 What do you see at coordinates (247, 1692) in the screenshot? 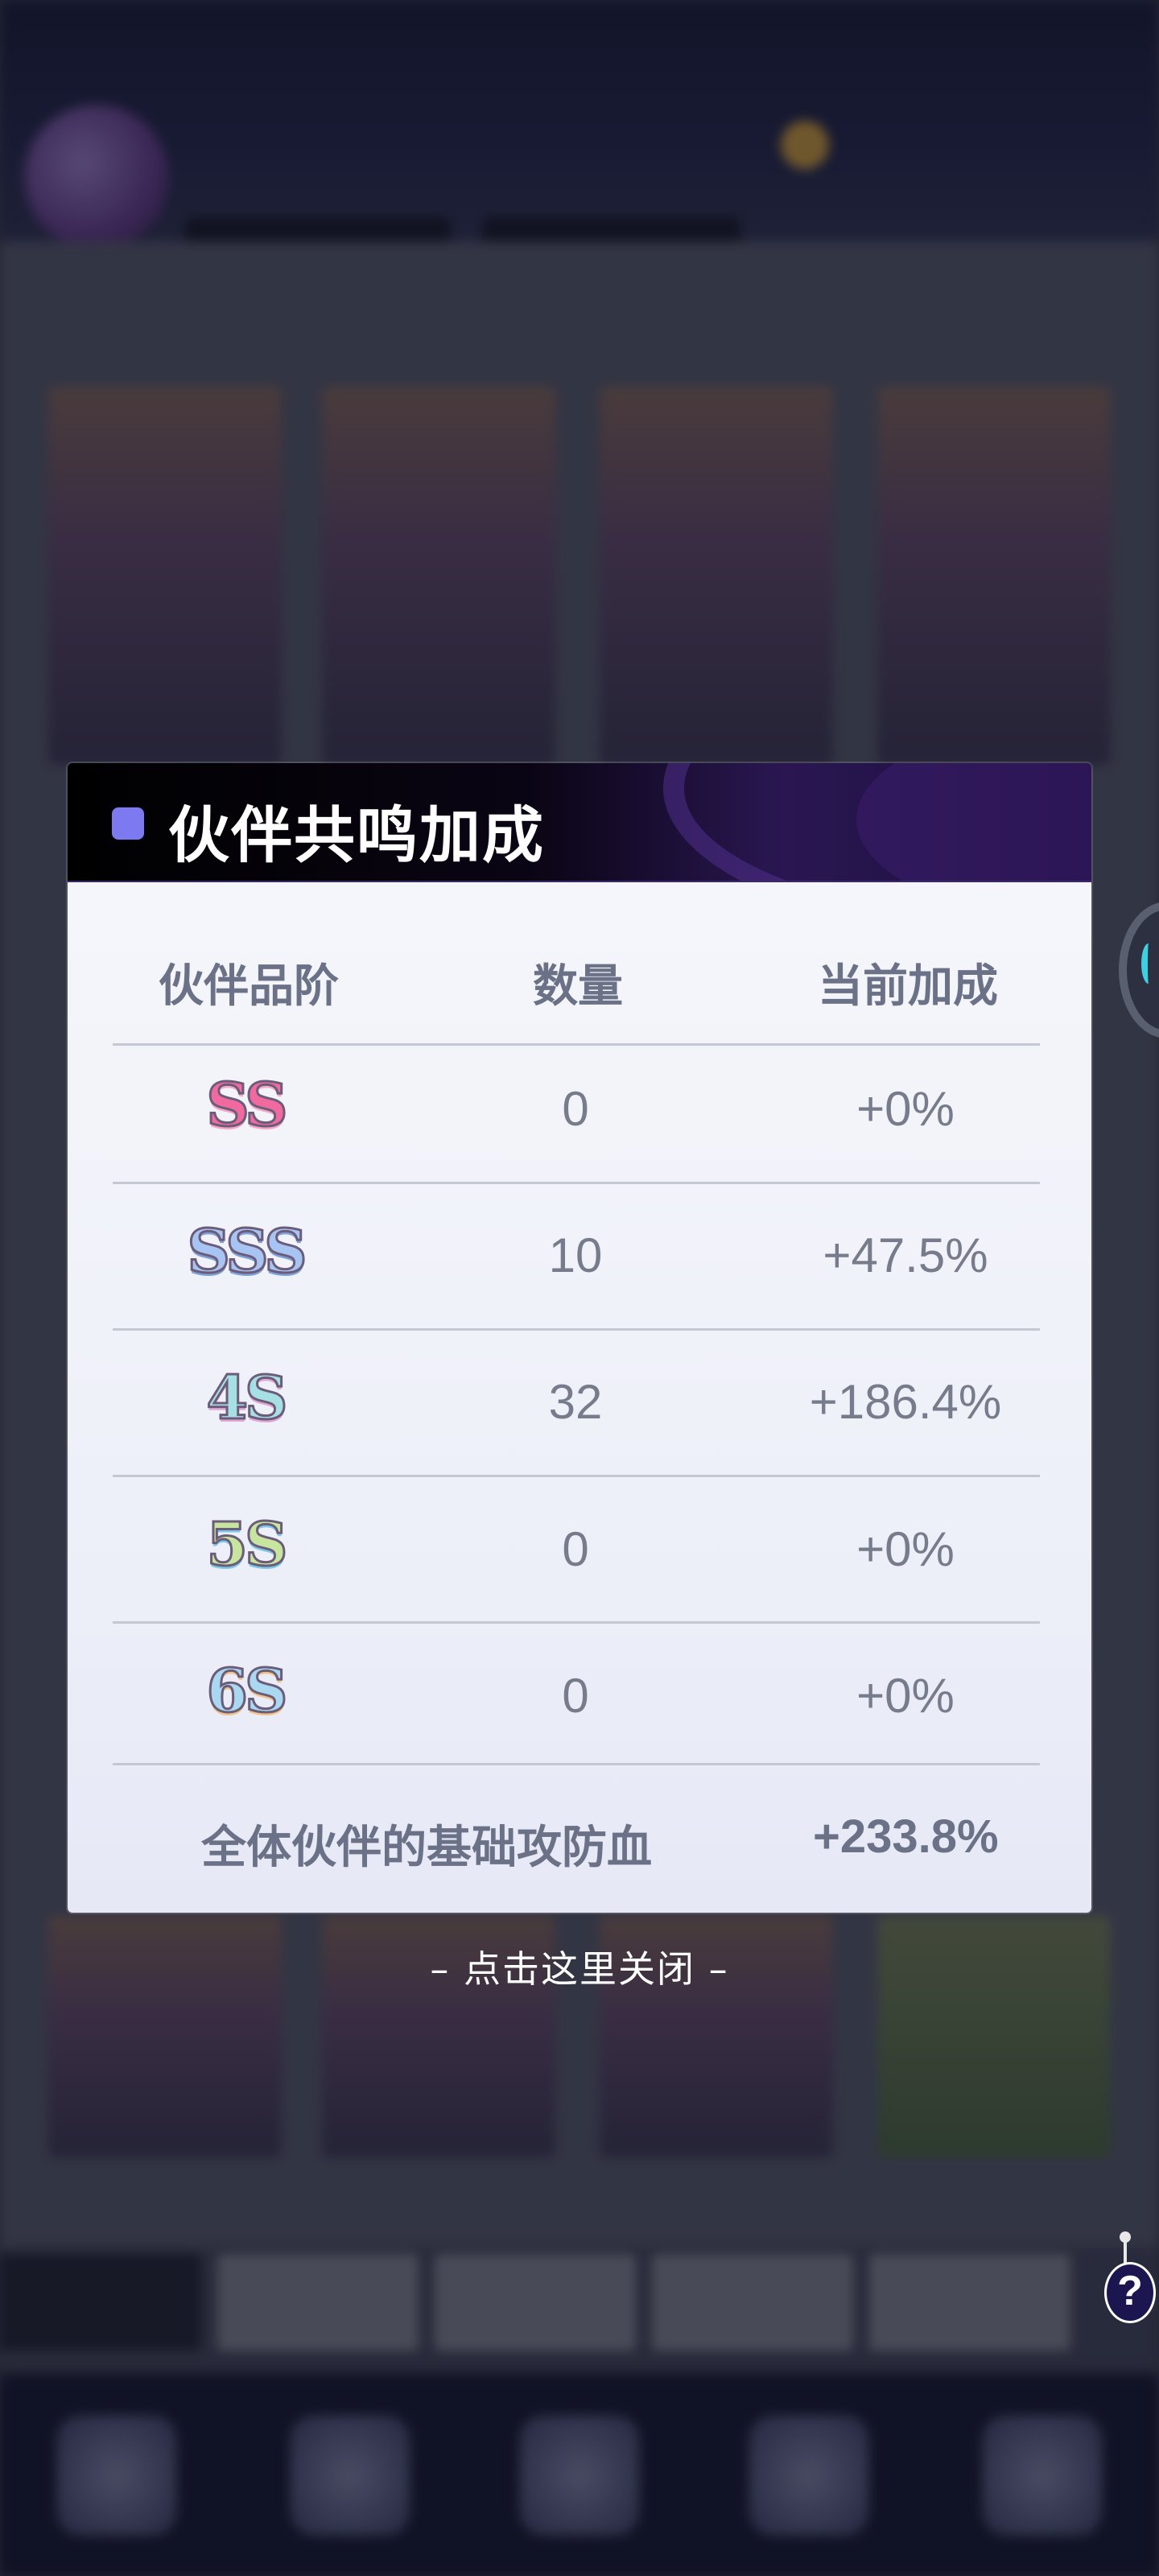
I see `rank-badge-6s: 6S` at bounding box center [247, 1692].